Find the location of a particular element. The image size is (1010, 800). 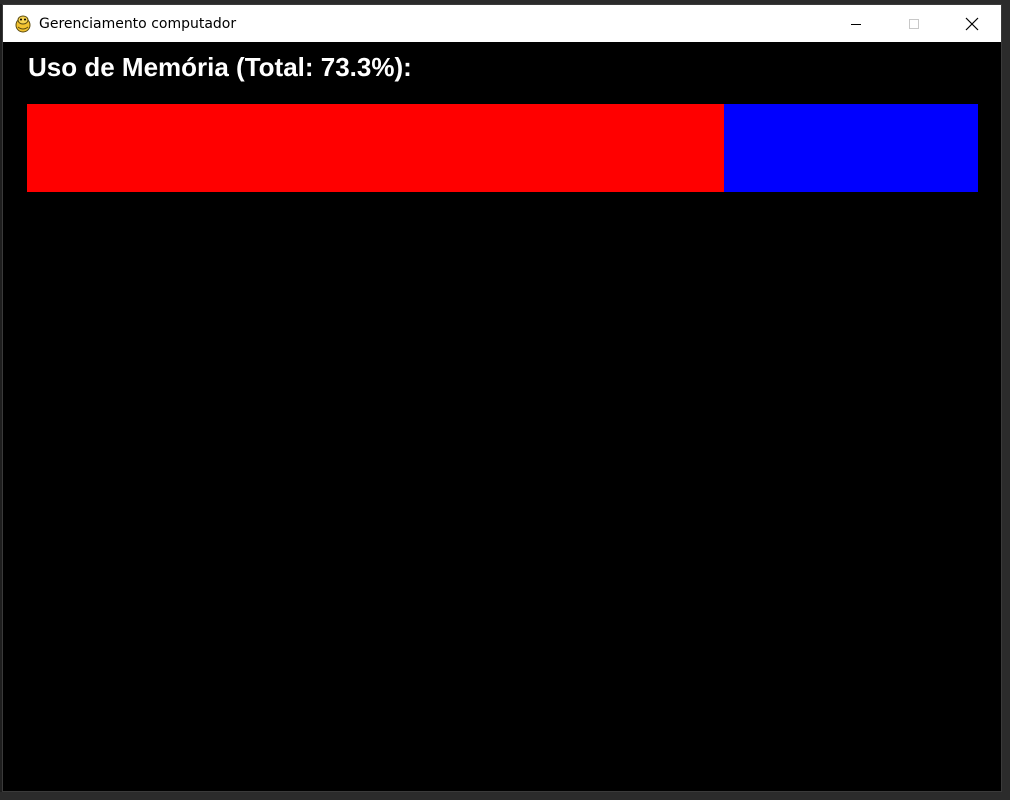

maximize-icon is located at coordinates (914, 23).